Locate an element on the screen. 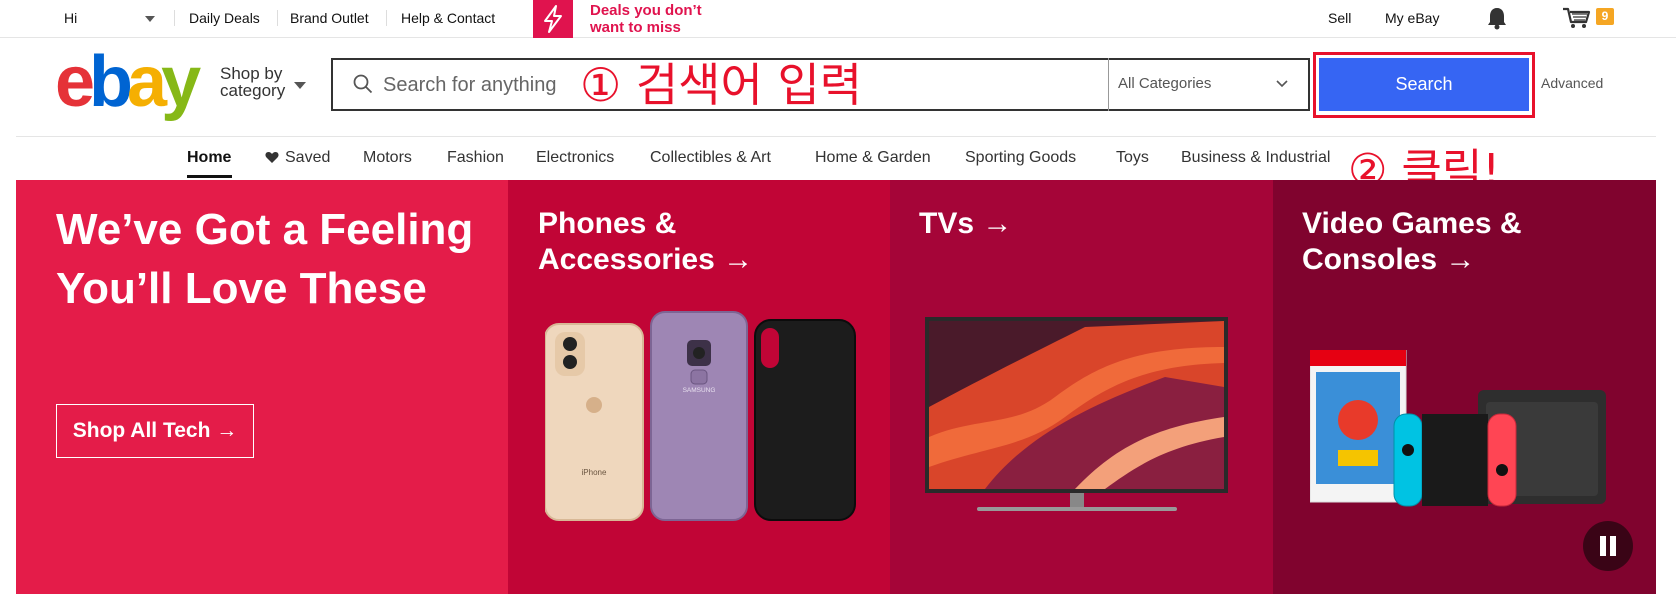 This screenshot has width=1676, height=608. nav-sporting-goods: Sporting Goods is located at coordinates (1020, 158).